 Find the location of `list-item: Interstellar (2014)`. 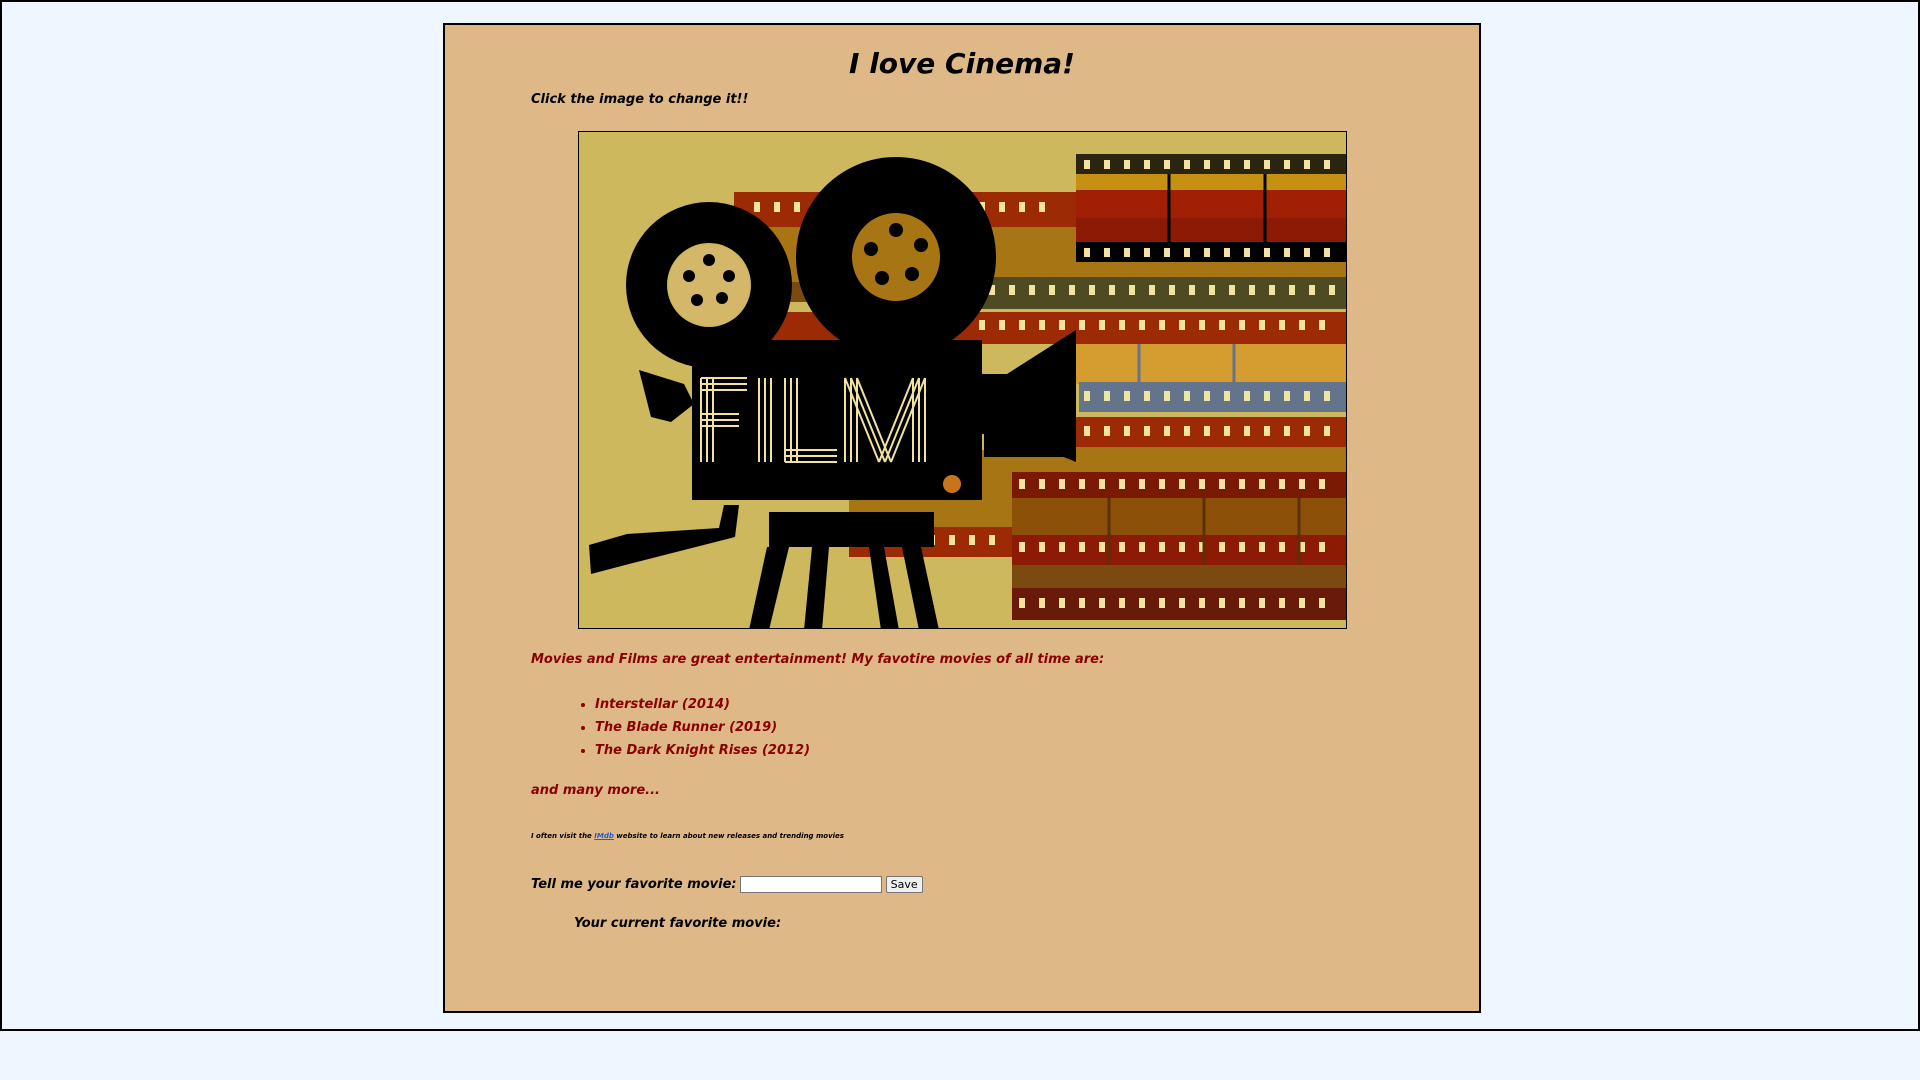

list-item: Interstellar (2014) is located at coordinates (702, 704).